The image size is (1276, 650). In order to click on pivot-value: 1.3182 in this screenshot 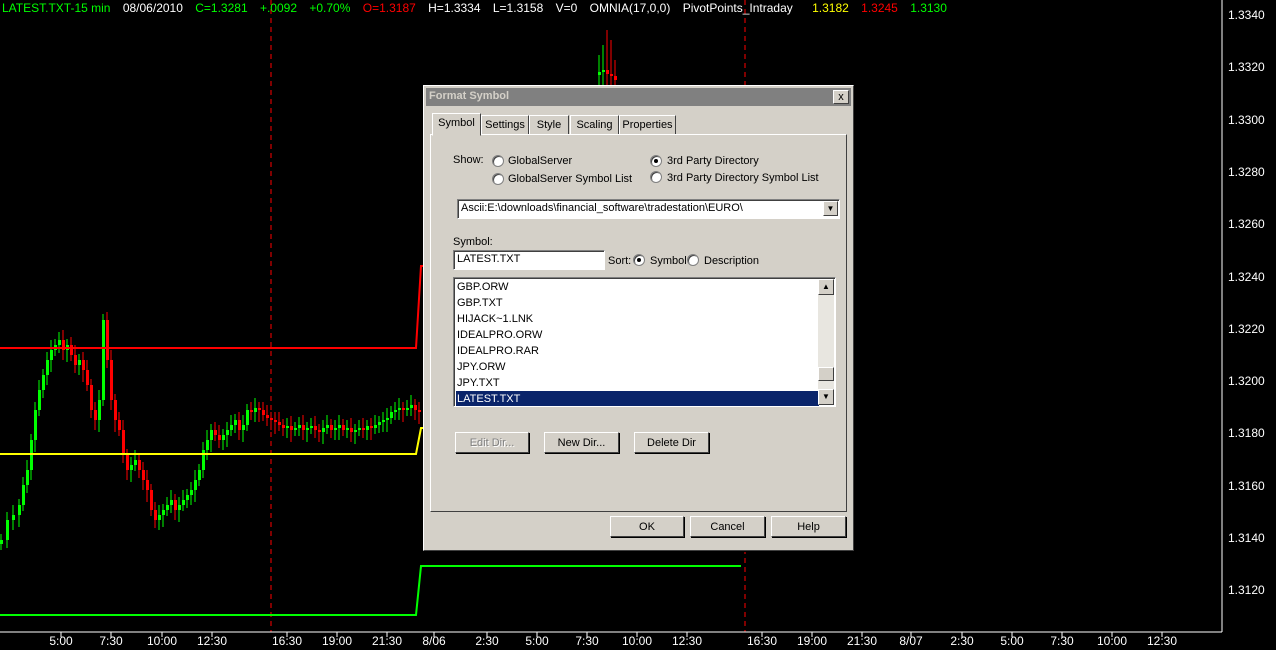, I will do `click(830, 8)`.